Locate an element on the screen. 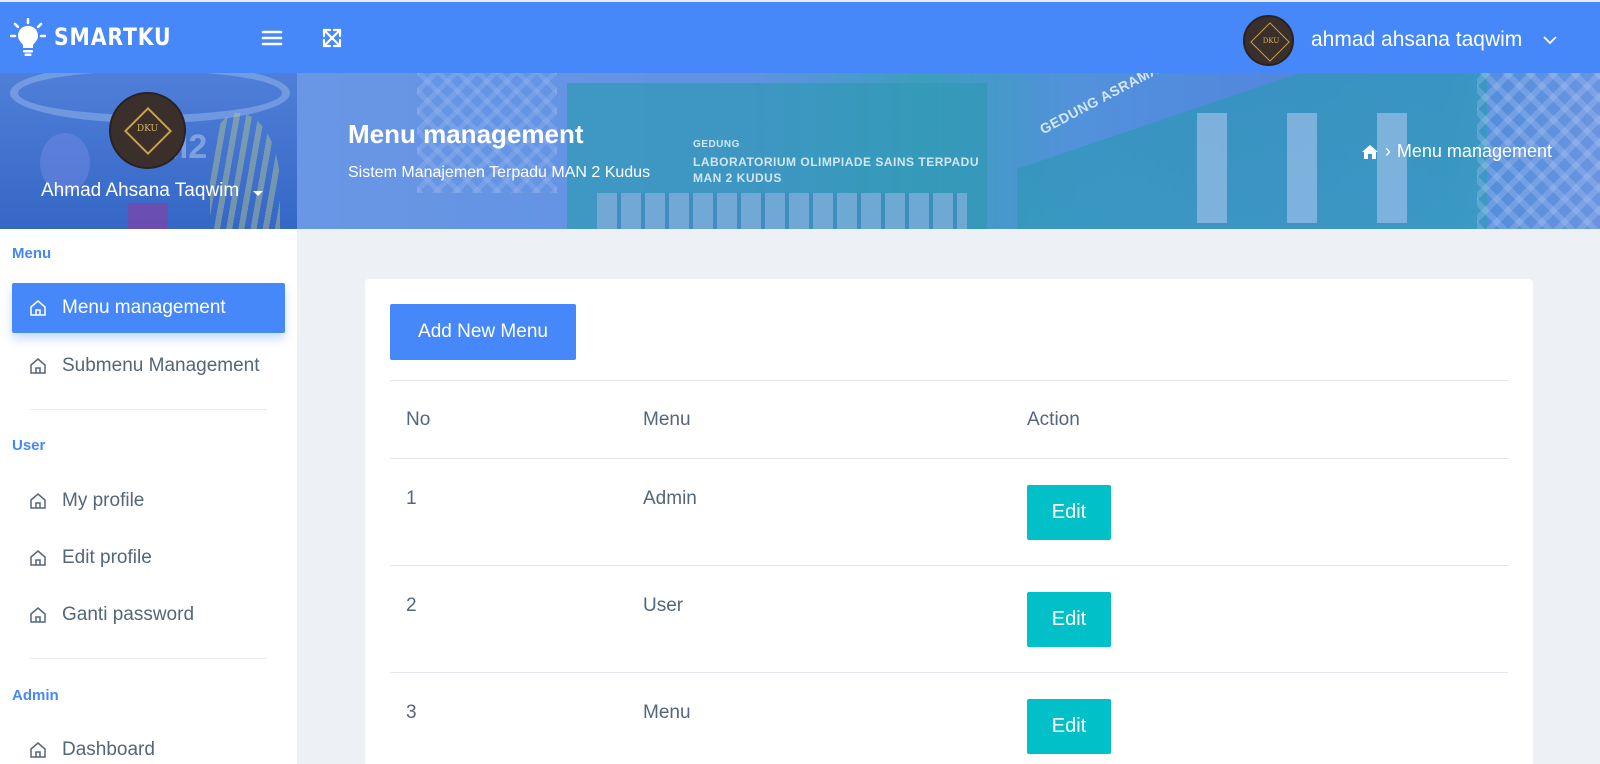 This screenshot has height=764, width=1600. add-new-menu-button: Add New Menu is located at coordinates (483, 332).